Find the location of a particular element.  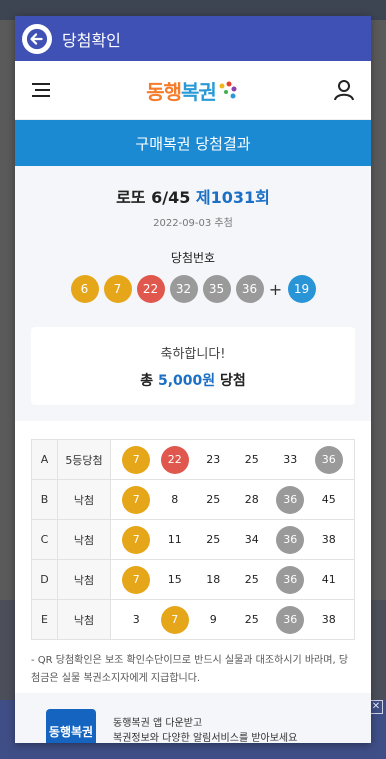

ticket-row: A 5등당첨 7 22 23 25 33 36 is located at coordinates (193, 459).